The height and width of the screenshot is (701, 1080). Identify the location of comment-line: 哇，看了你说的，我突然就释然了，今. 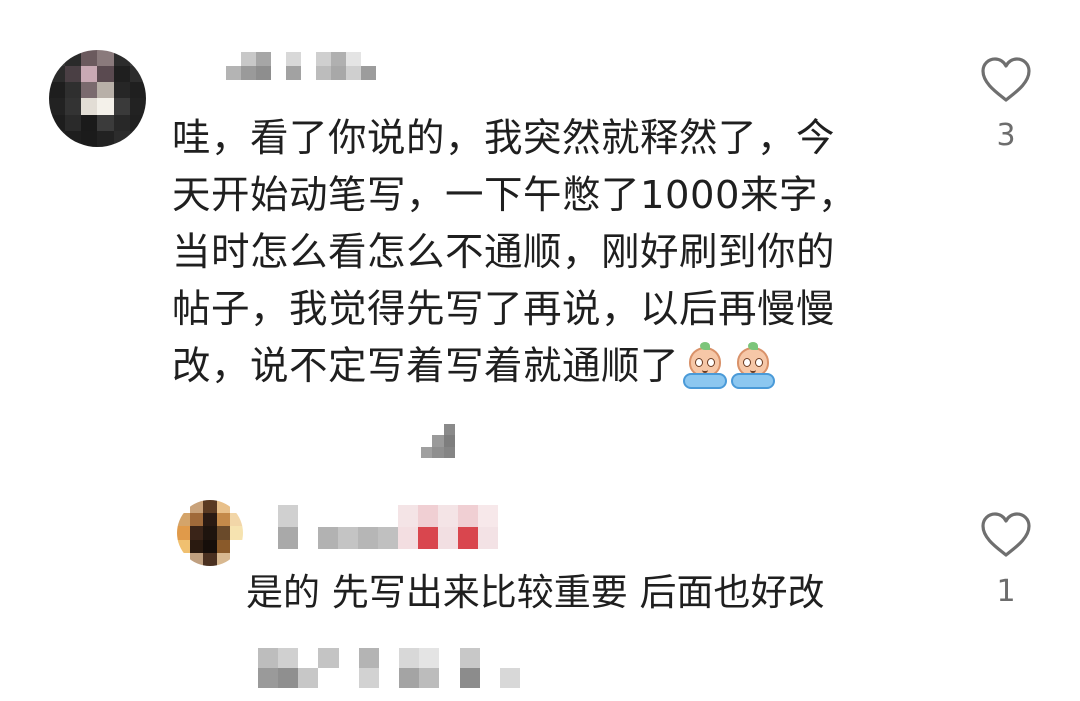
(504, 138).